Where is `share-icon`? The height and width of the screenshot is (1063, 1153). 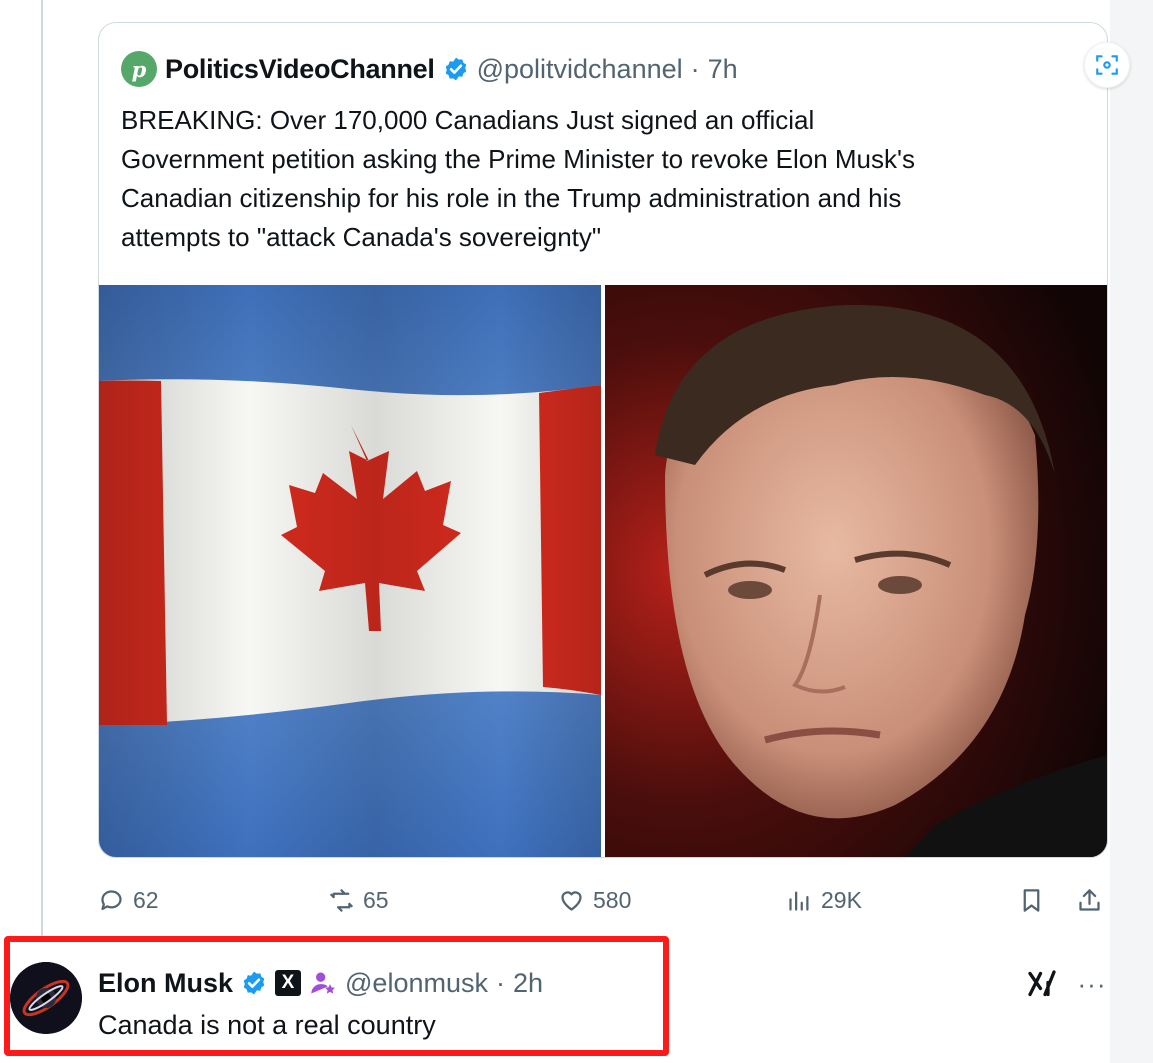 share-icon is located at coordinates (1089, 899).